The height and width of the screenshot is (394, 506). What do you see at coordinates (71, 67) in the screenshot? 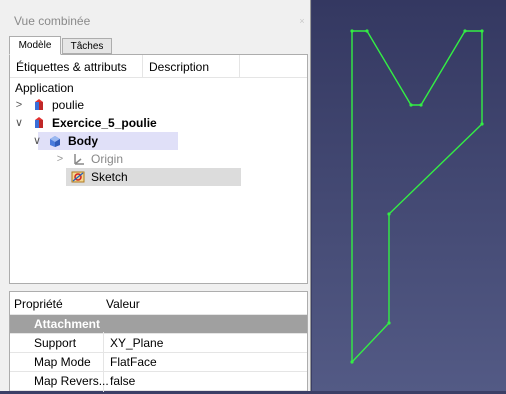
I see `column-header-labels: Étiquettes & attributs` at bounding box center [71, 67].